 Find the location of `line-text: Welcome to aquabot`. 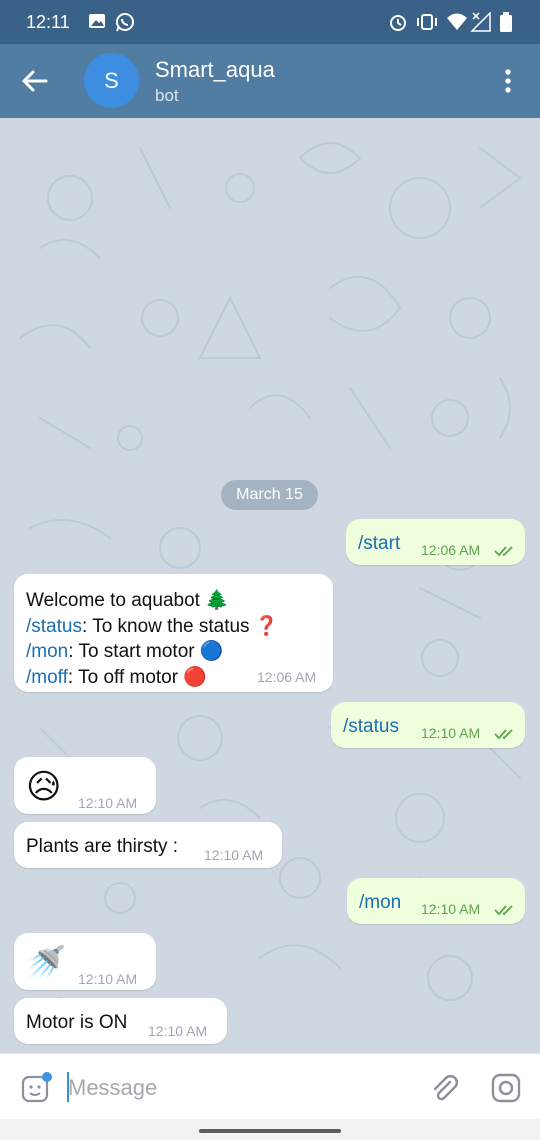

line-text: Welcome to aquabot is located at coordinates (113, 600).